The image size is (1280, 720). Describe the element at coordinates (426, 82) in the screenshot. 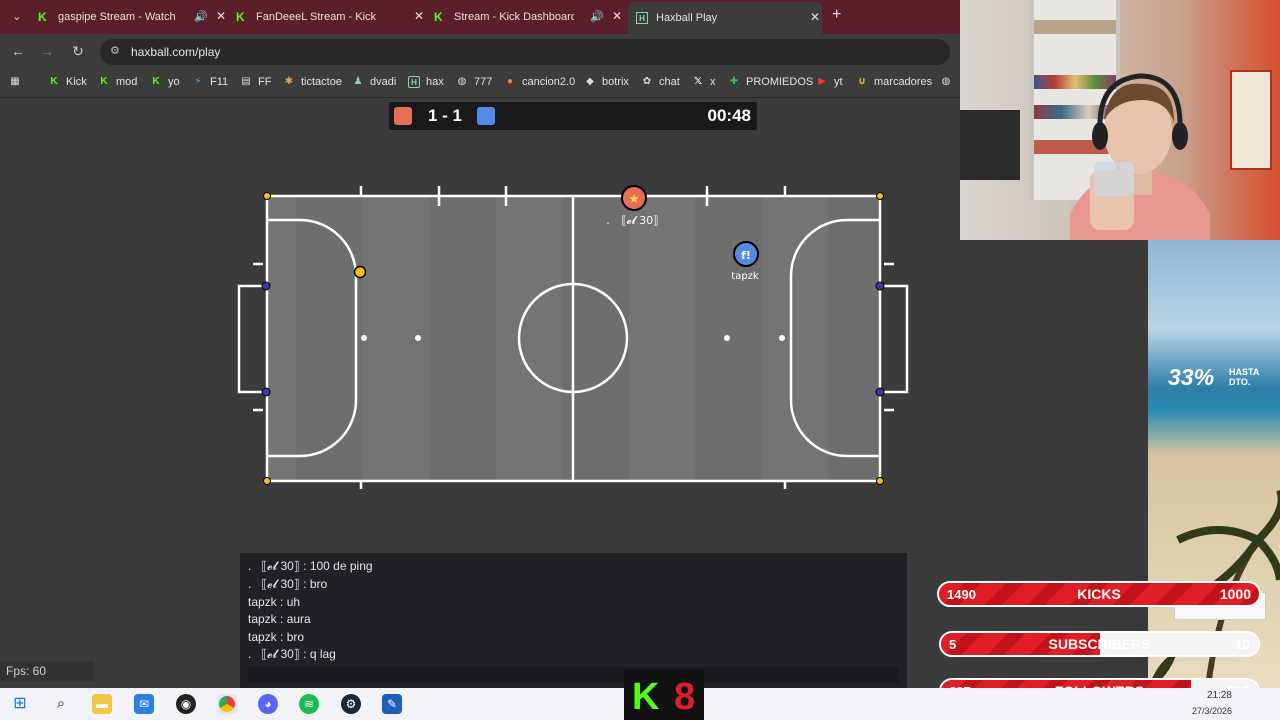

I see `bookmark-hax: Hhax` at that location.